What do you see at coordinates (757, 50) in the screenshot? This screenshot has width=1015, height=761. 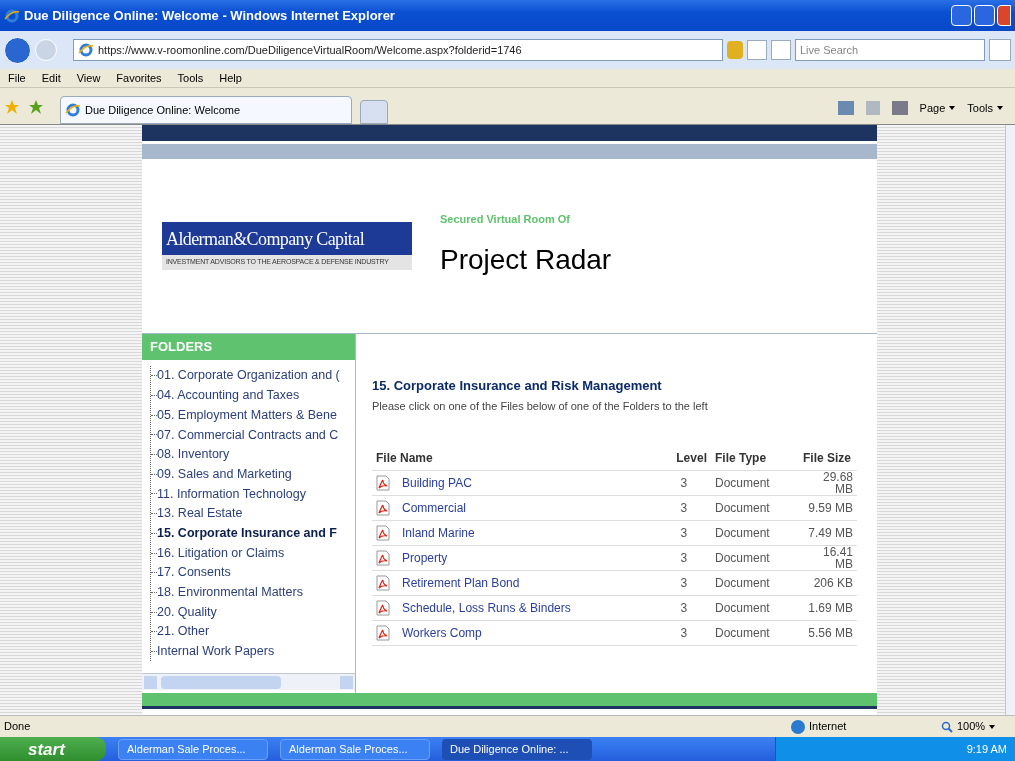 I see `refresh-button` at bounding box center [757, 50].